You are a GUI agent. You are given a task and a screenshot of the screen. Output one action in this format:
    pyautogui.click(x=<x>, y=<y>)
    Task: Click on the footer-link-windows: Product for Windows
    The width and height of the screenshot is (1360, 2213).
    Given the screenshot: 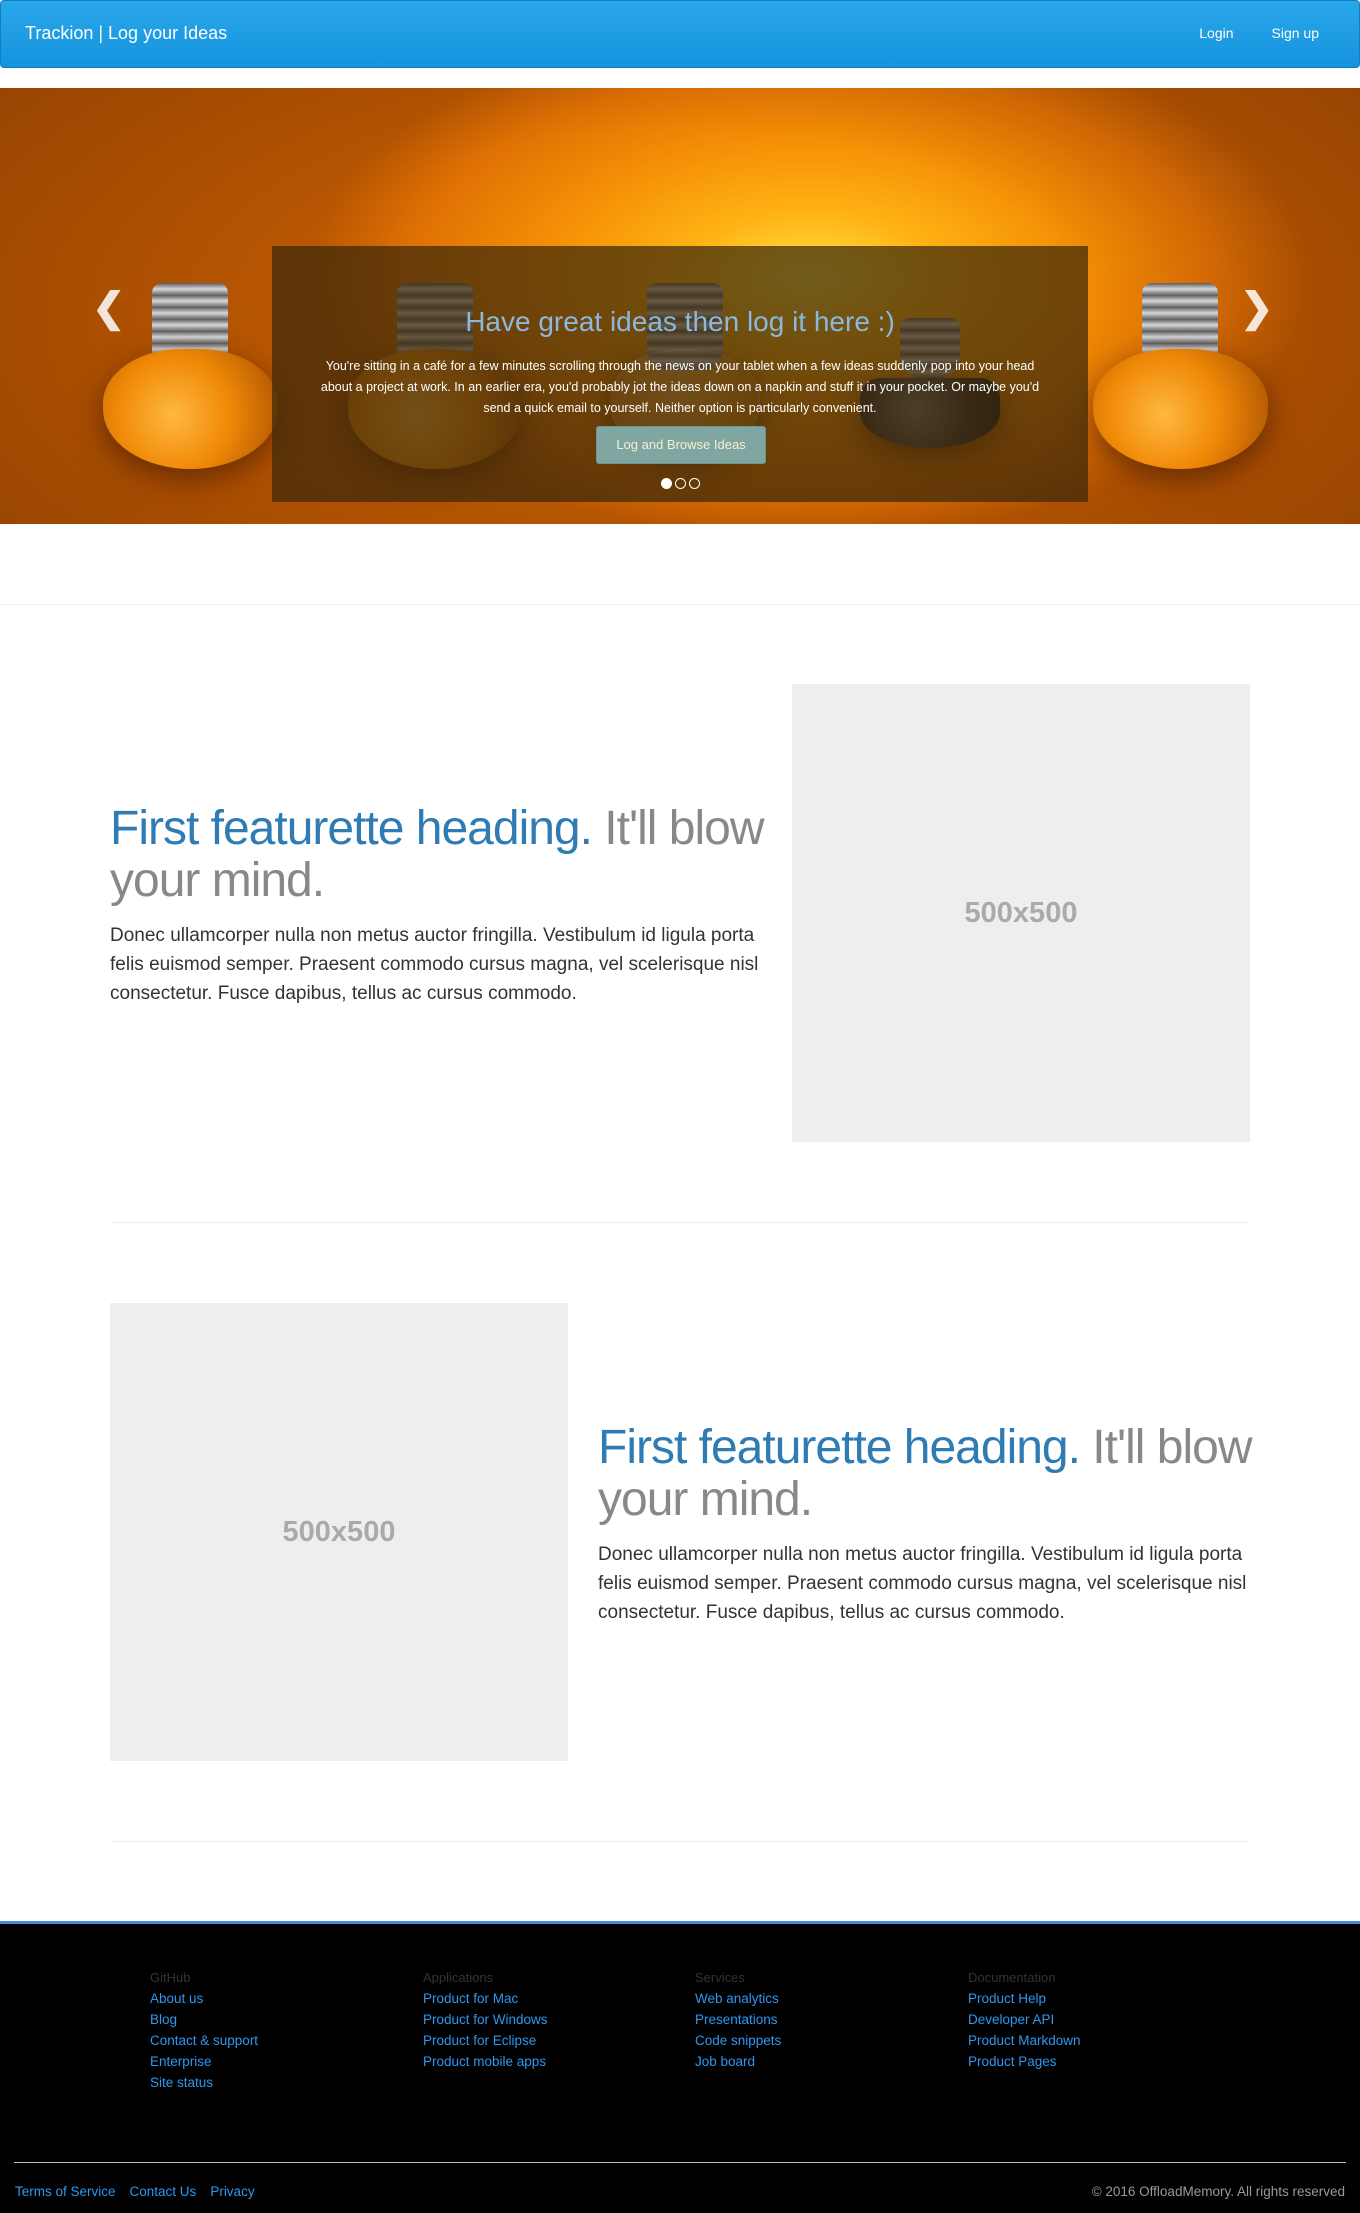 What is the action you would take?
    pyautogui.click(x=553, y=2019)
    